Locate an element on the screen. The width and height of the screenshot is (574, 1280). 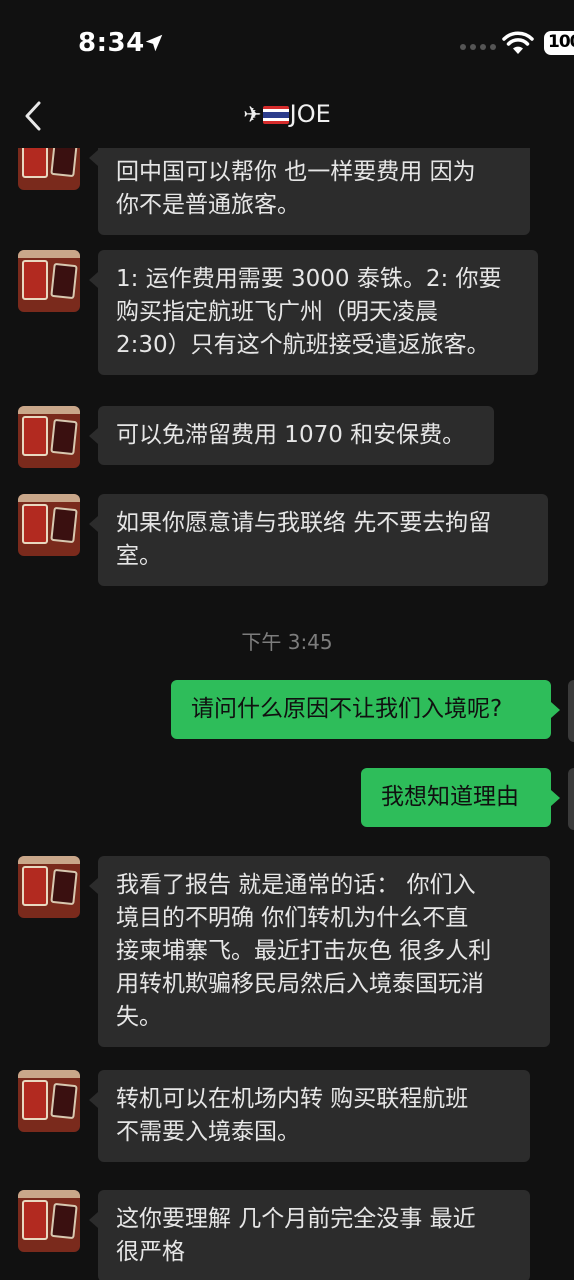
incoming-message: 转机可以在机场内转 购买联程航班 不需要入境泰国。 is located at coordinates (309, 1116).